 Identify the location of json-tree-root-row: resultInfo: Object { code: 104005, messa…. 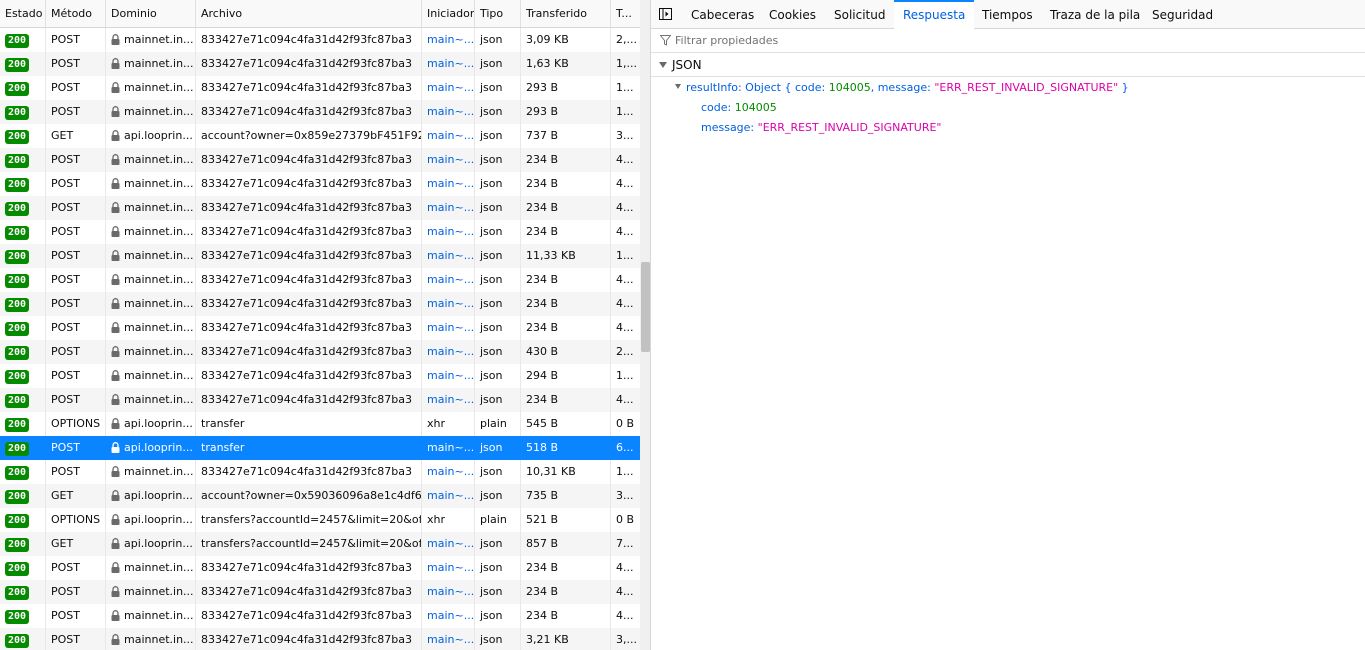
(902, 88).